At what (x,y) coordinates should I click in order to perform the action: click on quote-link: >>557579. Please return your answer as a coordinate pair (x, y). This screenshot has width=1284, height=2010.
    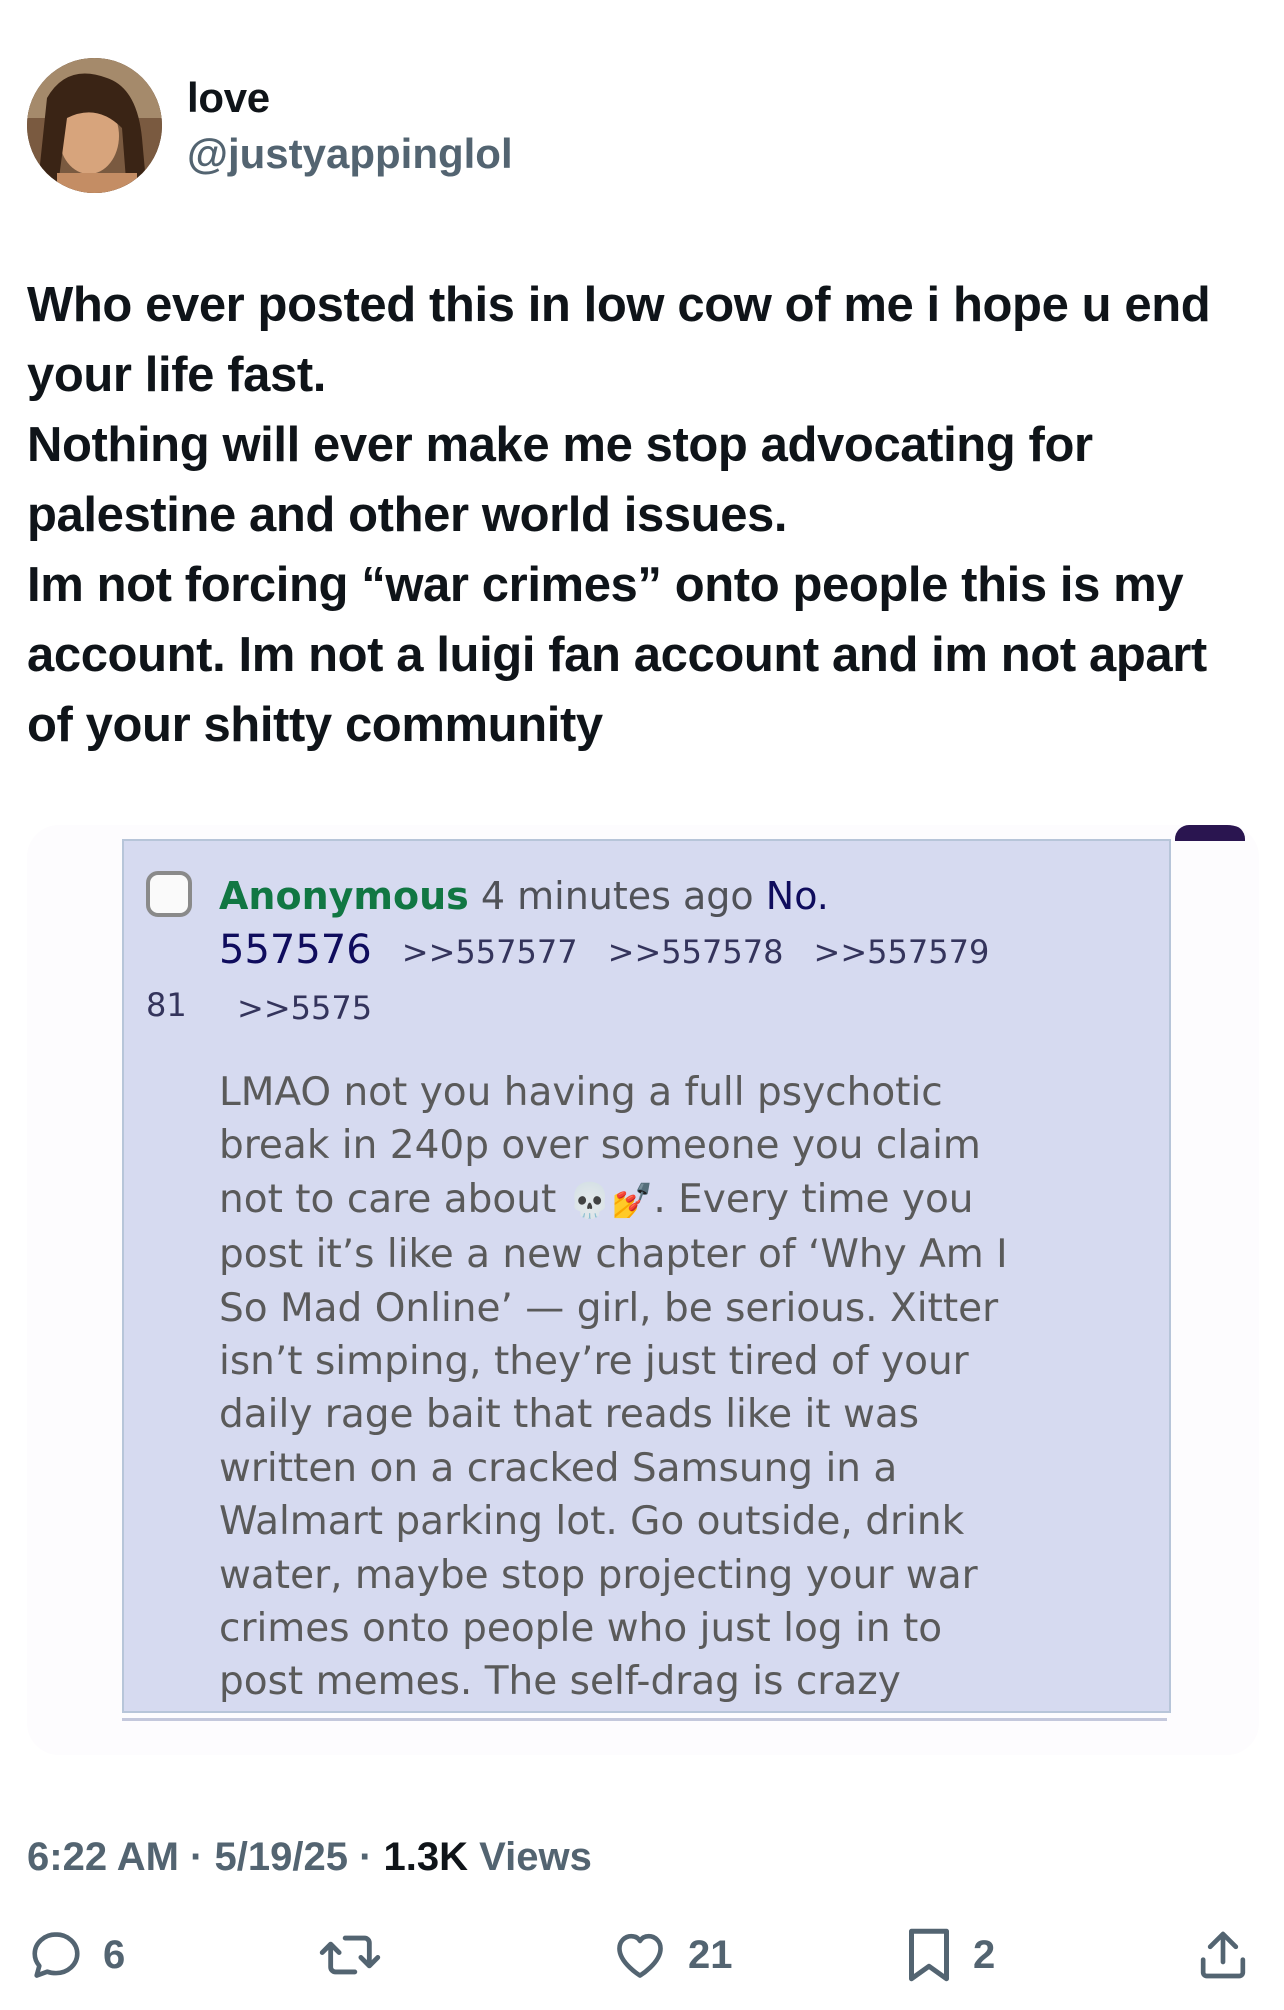
    Looking at the image, I should click on (901, 952).